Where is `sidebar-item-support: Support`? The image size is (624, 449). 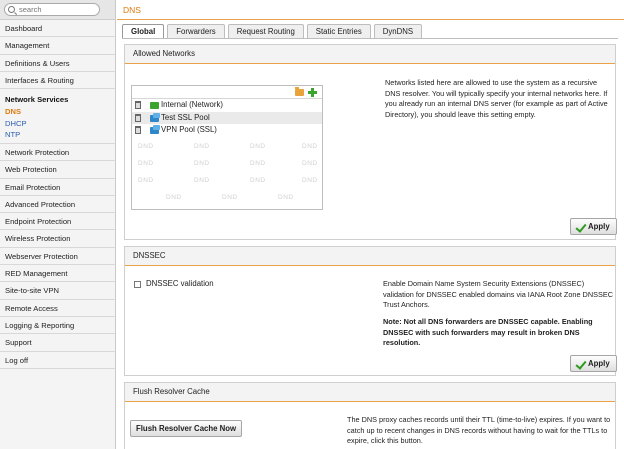
sidebar-item-support: Support is located at coordinates (57, 343).